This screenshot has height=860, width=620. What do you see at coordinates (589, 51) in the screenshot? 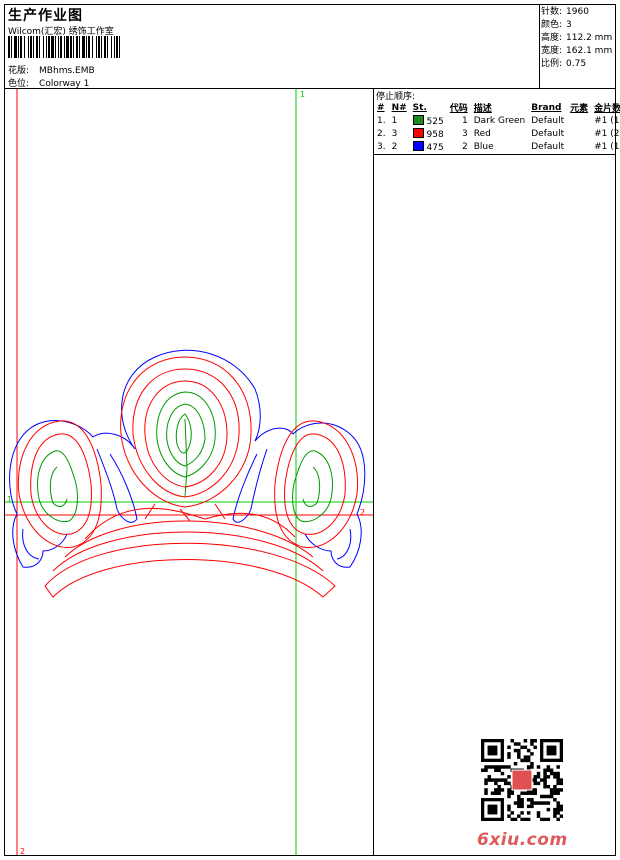
I see `stat-value: 162.1 mm` at bounding box center [589, 51].